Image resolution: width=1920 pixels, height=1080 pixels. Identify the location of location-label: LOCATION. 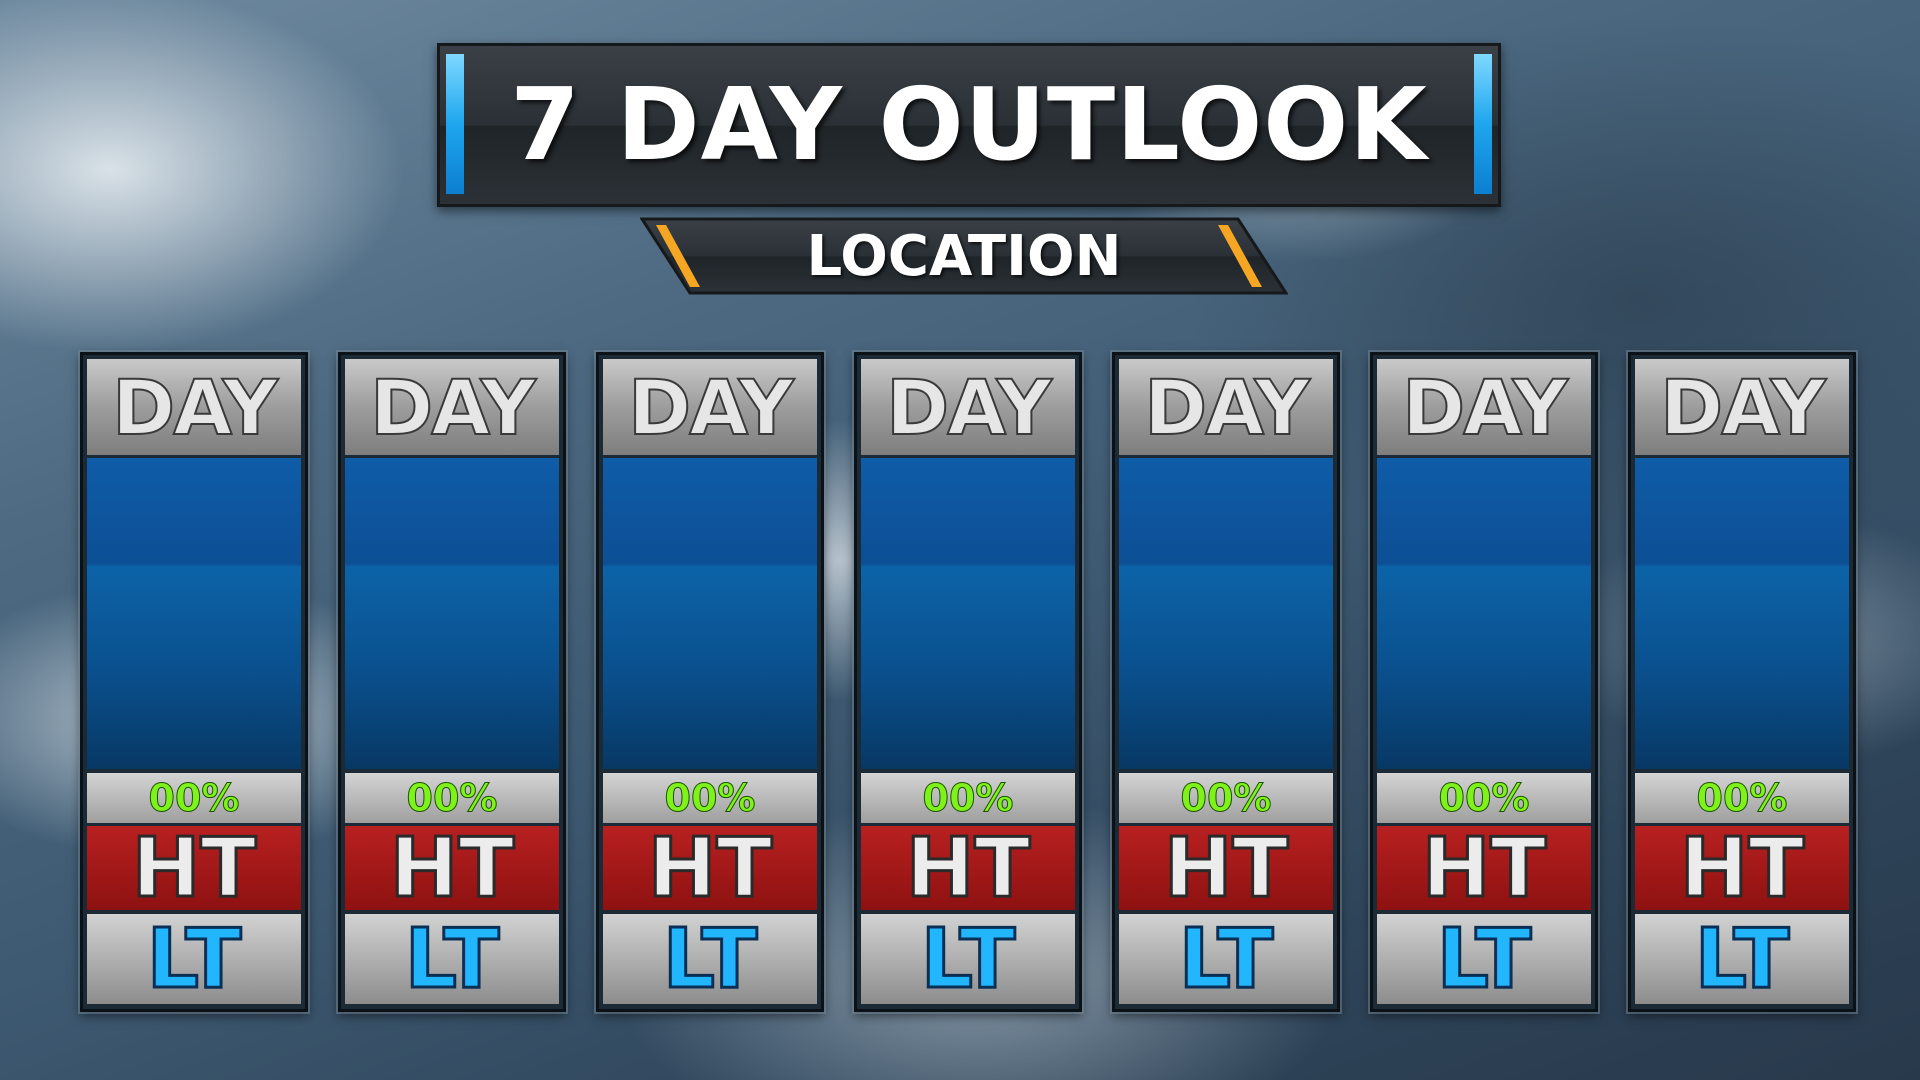
(964, 256).